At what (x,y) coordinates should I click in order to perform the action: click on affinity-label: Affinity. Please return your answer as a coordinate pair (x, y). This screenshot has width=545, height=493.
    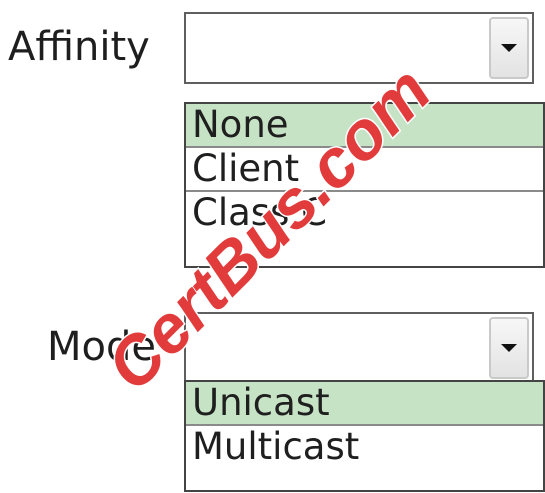
    Looking at the image, I should click on (79, 47).